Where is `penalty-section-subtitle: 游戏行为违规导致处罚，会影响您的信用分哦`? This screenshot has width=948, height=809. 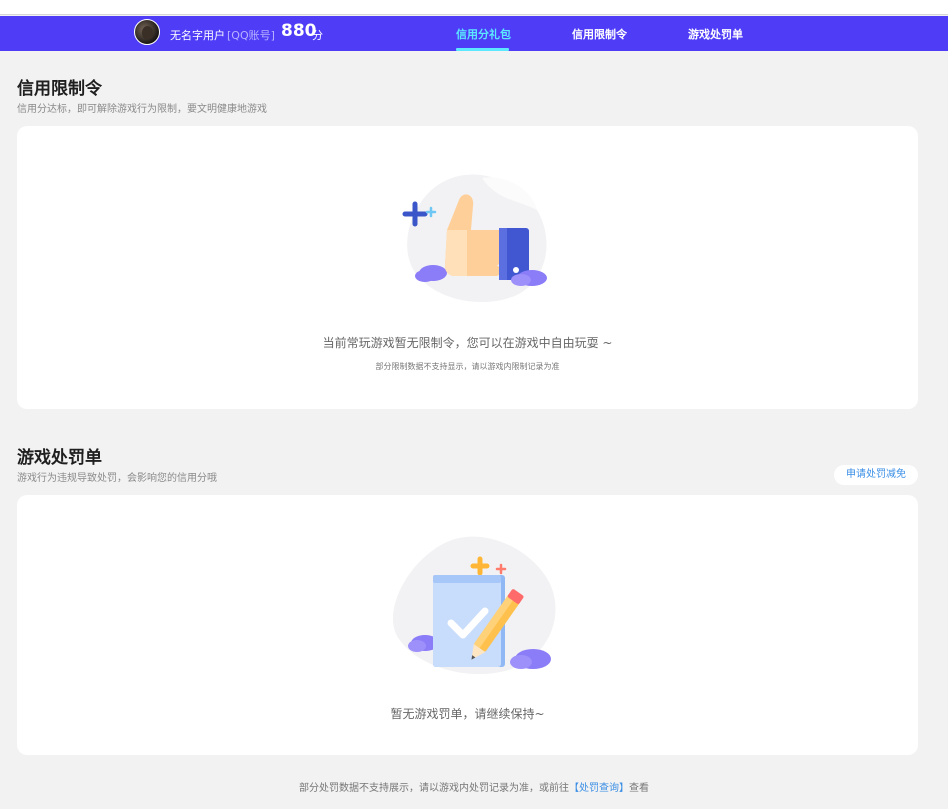
penalty-section-subtitle: 游戏行为违规导致处罚，会影响您的信用分哦 is located at coordinates (117, 478).